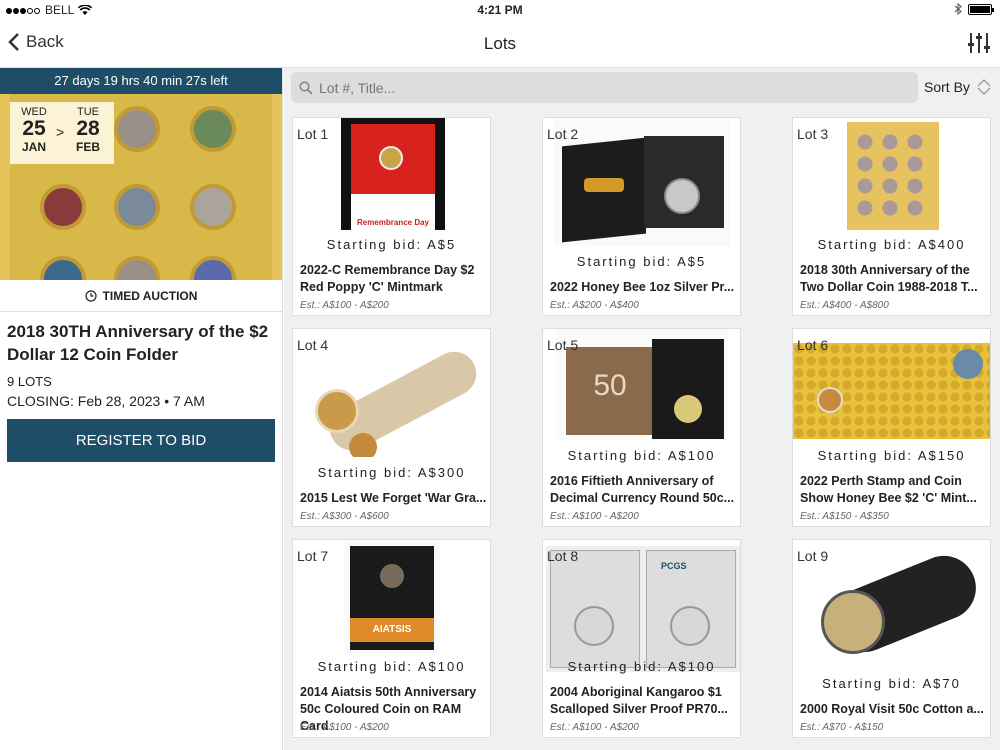 Image resolution: width=1000 pixels, height=750 pixels. What do you see at coordinates (90, 295) in the screenshot?
I see `clock-icon` at bounding box center [90, 295].